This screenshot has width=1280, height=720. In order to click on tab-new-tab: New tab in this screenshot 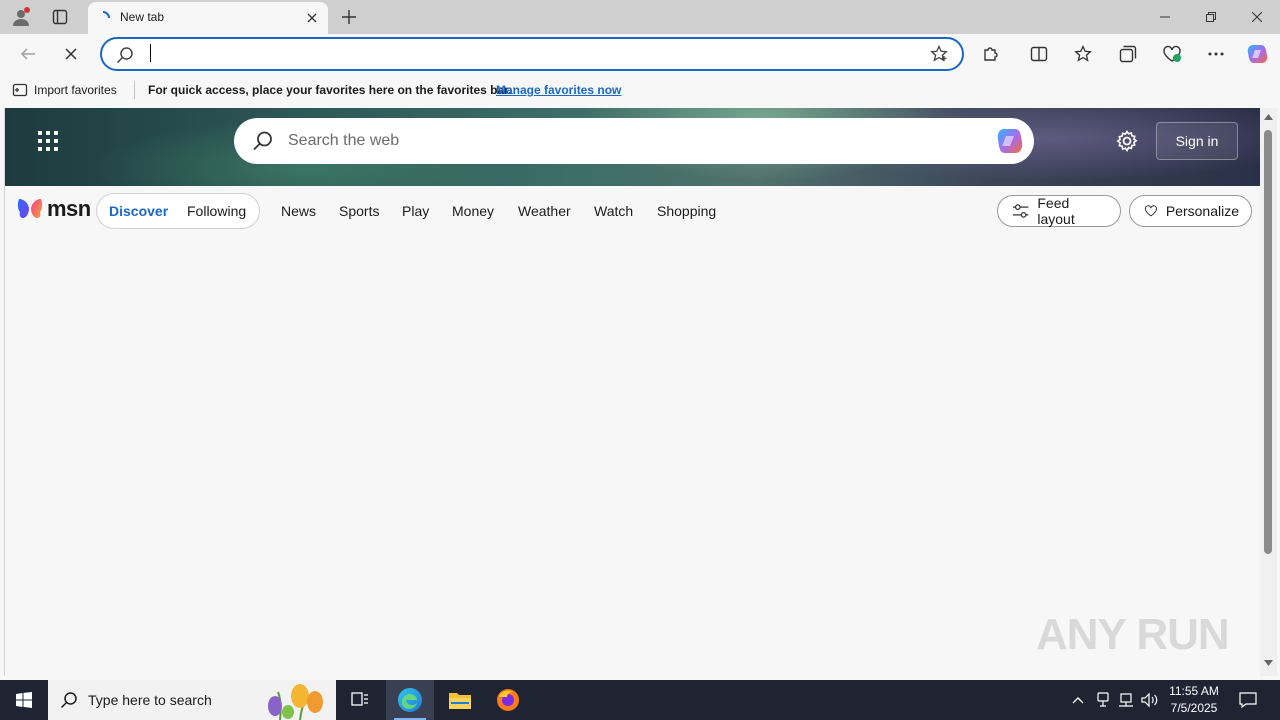, I will do `click(208, 18)`.